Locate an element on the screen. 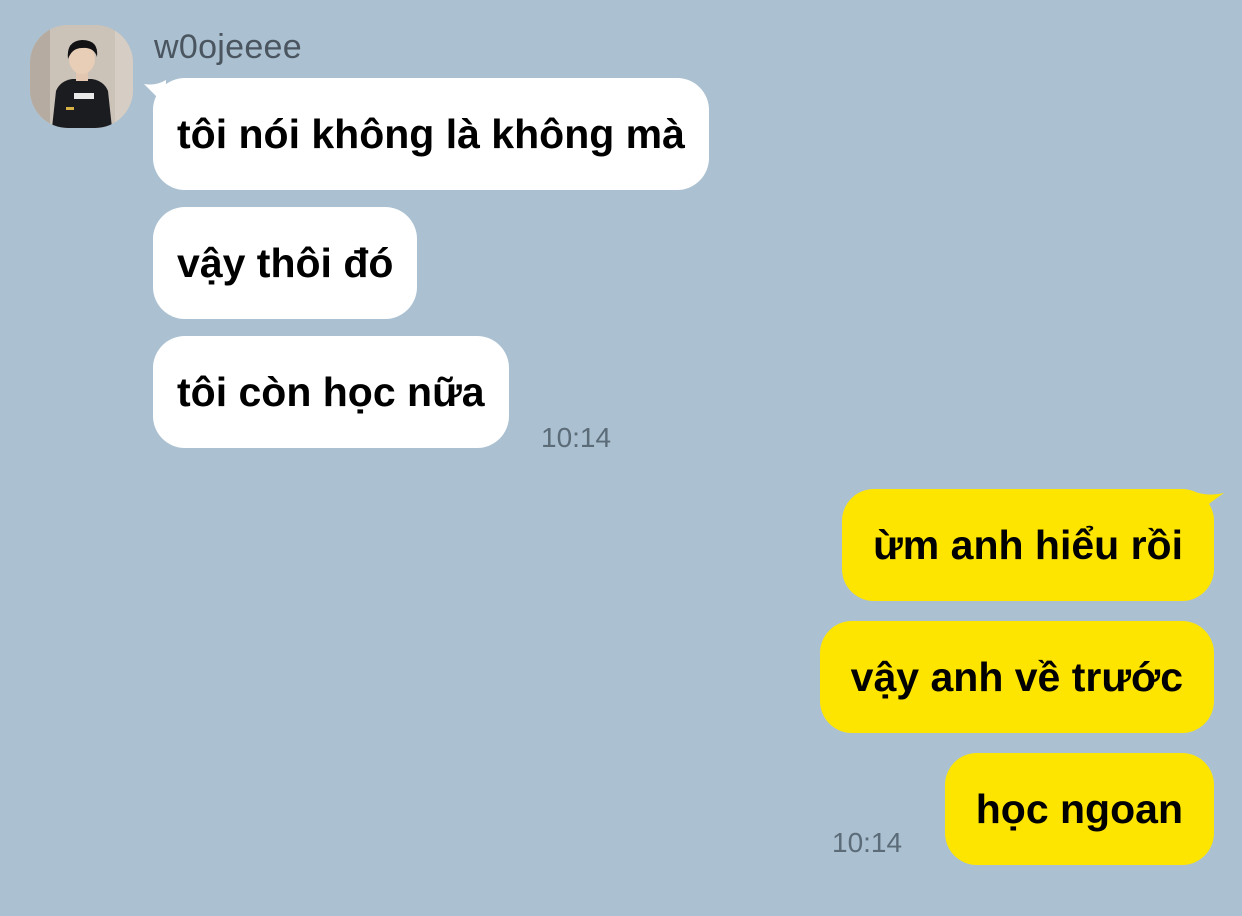  profile-avatar-icon is located at coordinates (81, 76).